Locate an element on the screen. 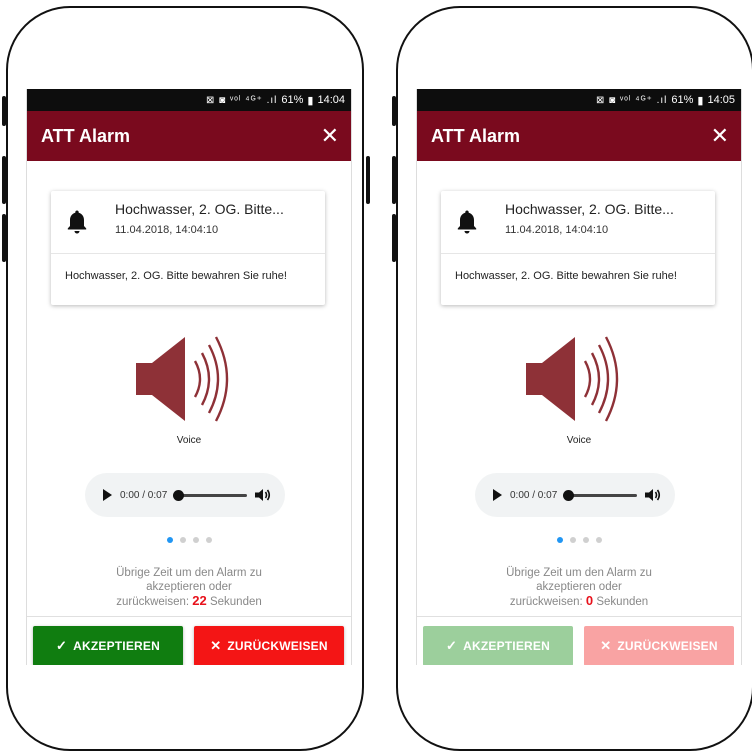  clock: 14:05 is located at coordinates (721, 100).